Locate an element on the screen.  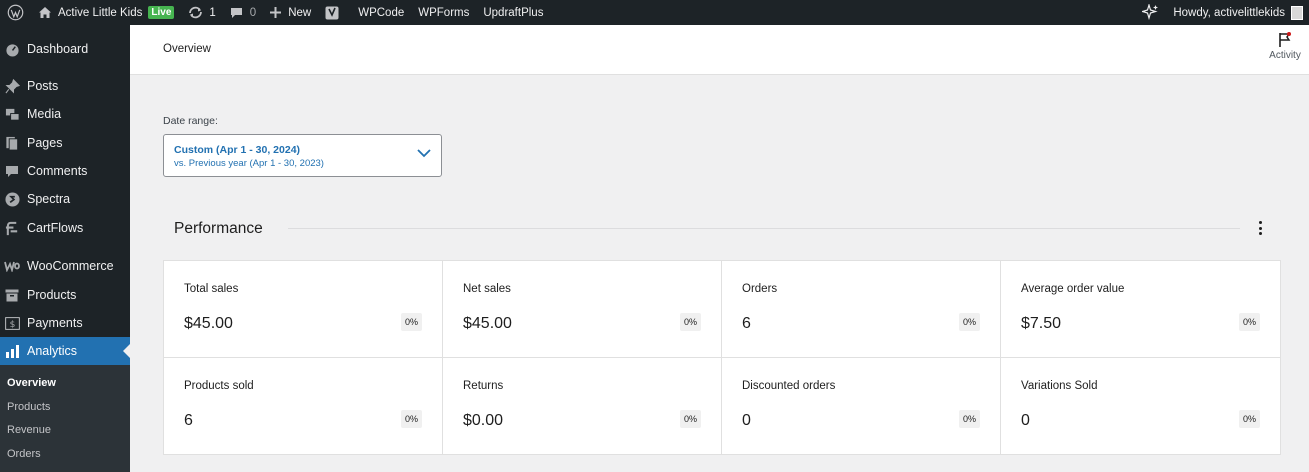
analytics-submenu: Overview Products Revenue Orders is located at coordinates (65, 418).